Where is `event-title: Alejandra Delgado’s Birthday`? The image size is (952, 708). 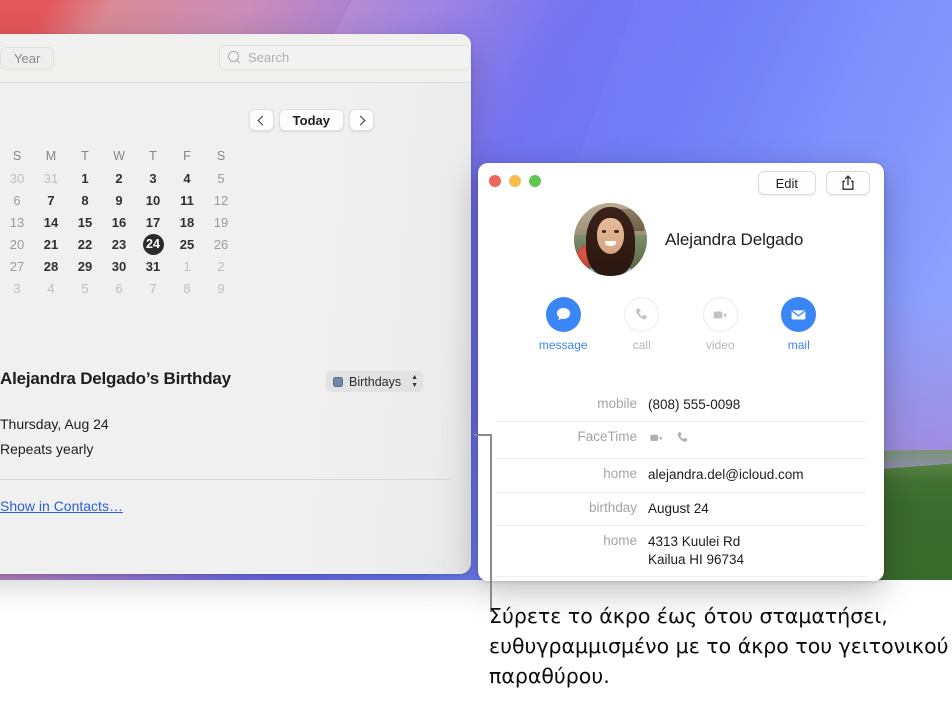 event-title: Alejandra Delgado’s Birthday is located at coordinates (115, 378).